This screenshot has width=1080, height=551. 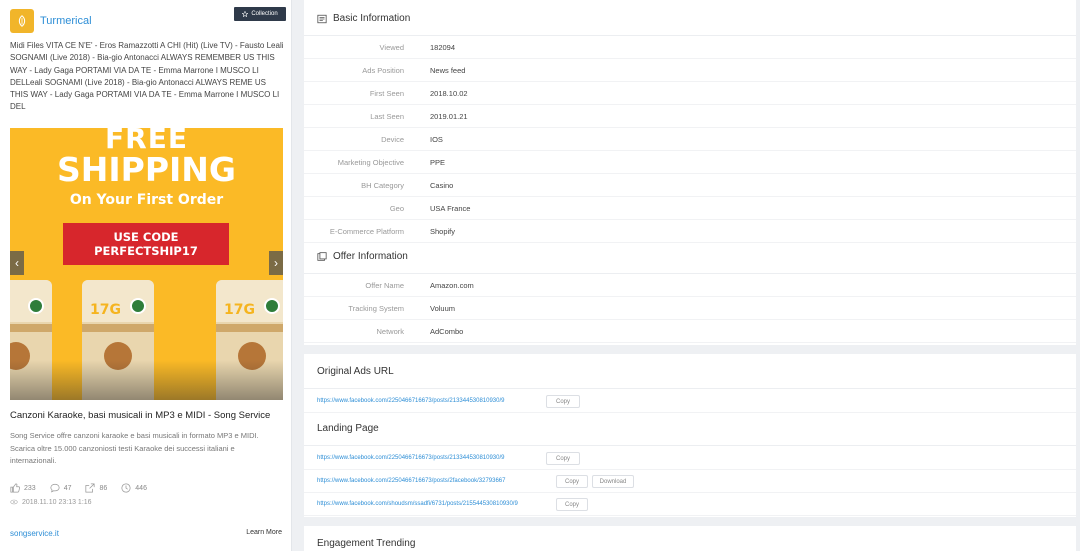 I want to click on comments-stat: 47, so click(x=61, y=488).